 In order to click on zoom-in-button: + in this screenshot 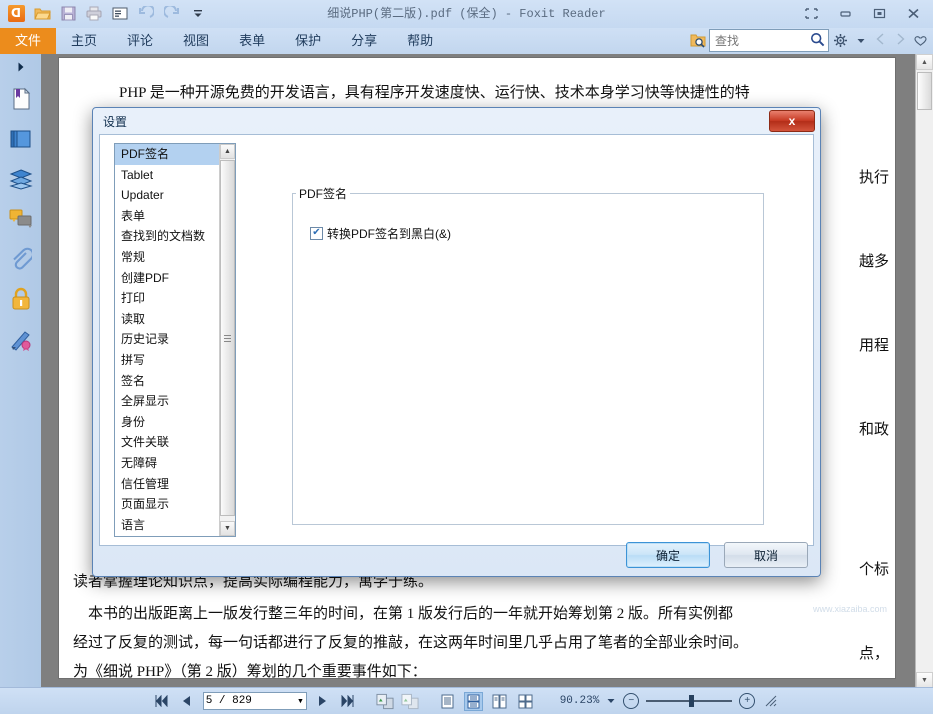, I will do `click(747, 701)`.